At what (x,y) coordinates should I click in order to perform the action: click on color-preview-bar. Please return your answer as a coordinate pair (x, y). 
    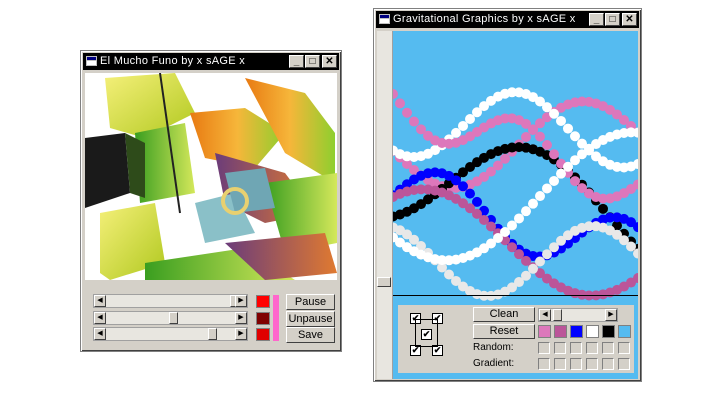
    Looking at the image, I should click on (276, 318).